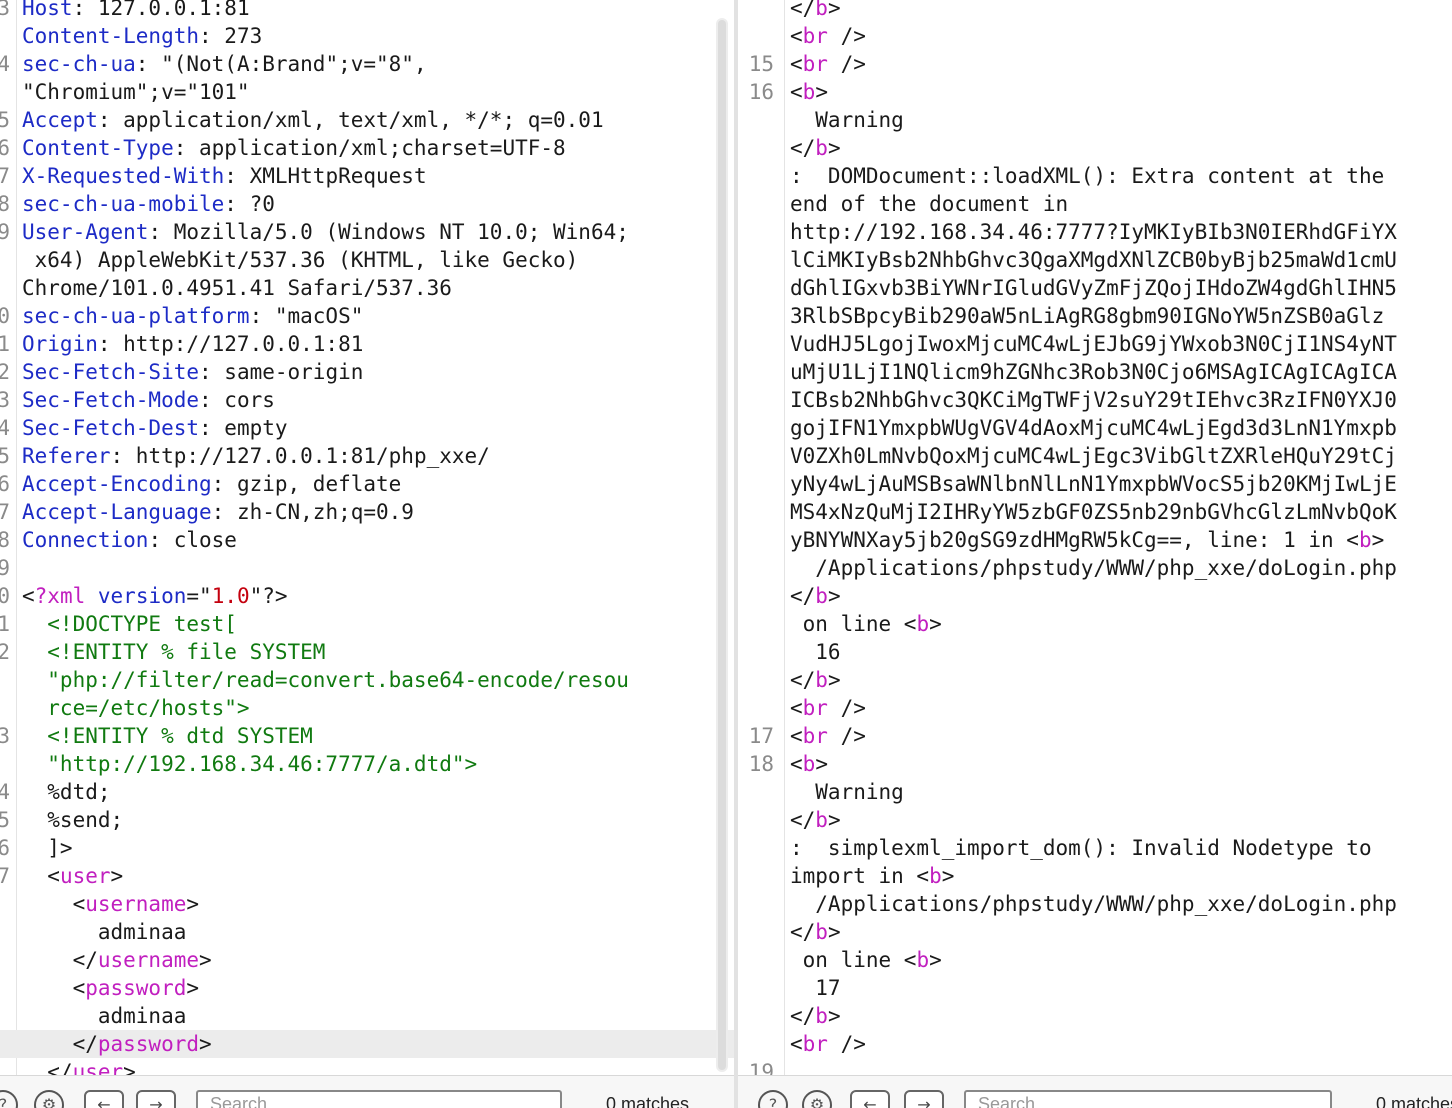 Image resolution: width=1452 pixels, height=1108 pixels. I want to click on code-line: 26 ]>, so click(367, 848).